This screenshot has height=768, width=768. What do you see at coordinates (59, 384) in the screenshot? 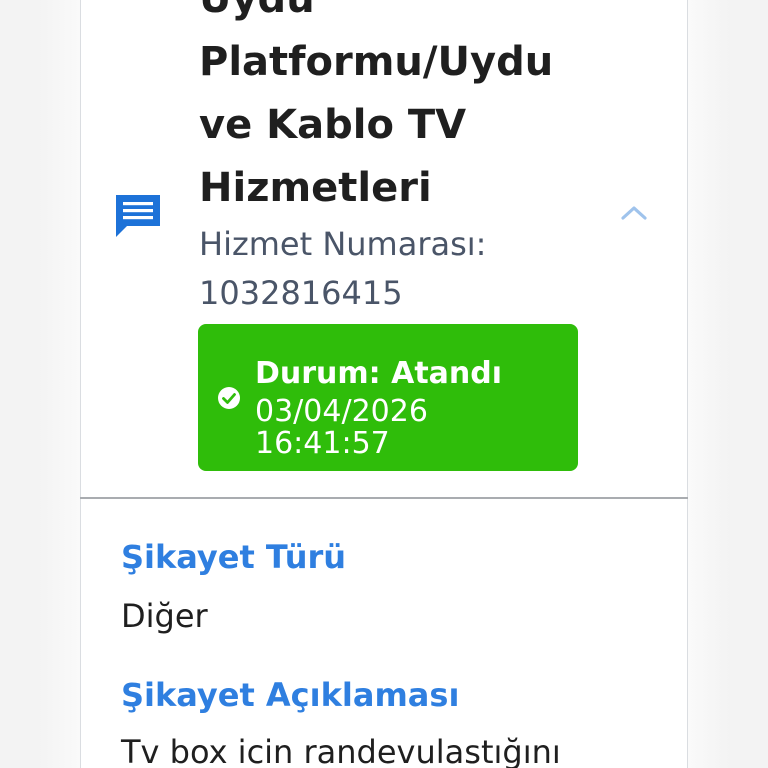
I see `left-backdrop` at bounding box center [59, 384].